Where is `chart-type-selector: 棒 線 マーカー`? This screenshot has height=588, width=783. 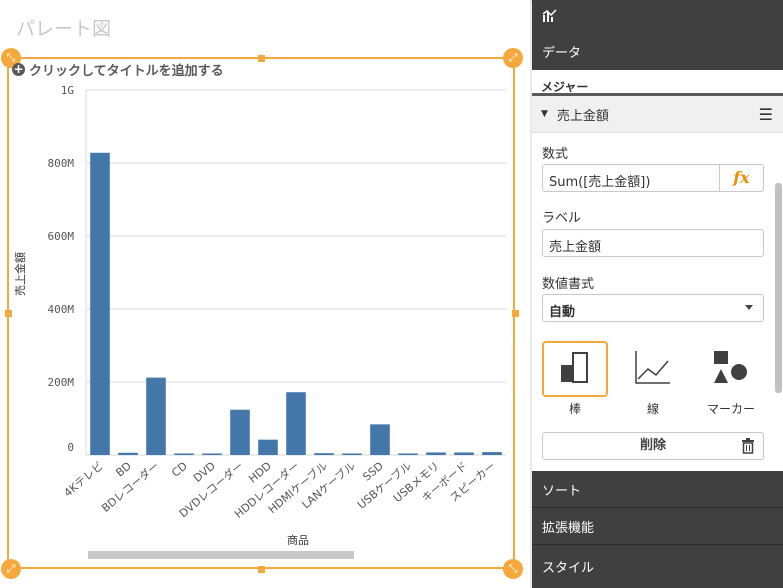 chart-type-selector: 棒 線 マーカー is located at coordinates (653, 381).